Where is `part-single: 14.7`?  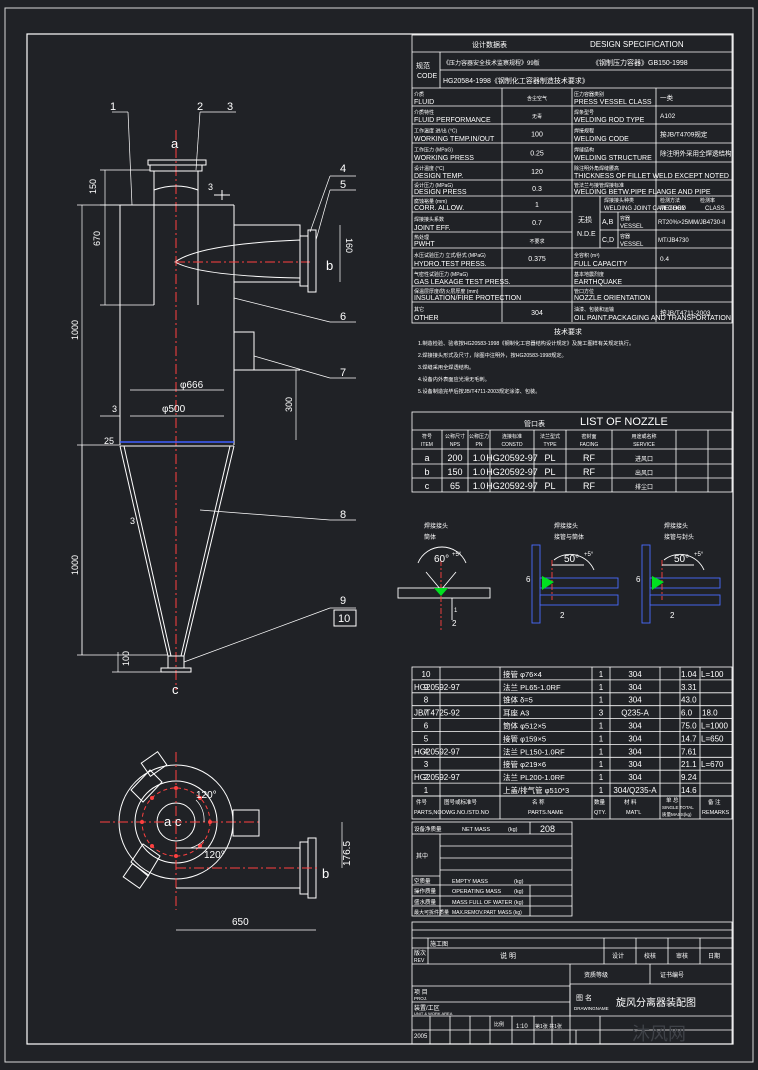
part-single: 14.7 is located at coordinates (689, 738).